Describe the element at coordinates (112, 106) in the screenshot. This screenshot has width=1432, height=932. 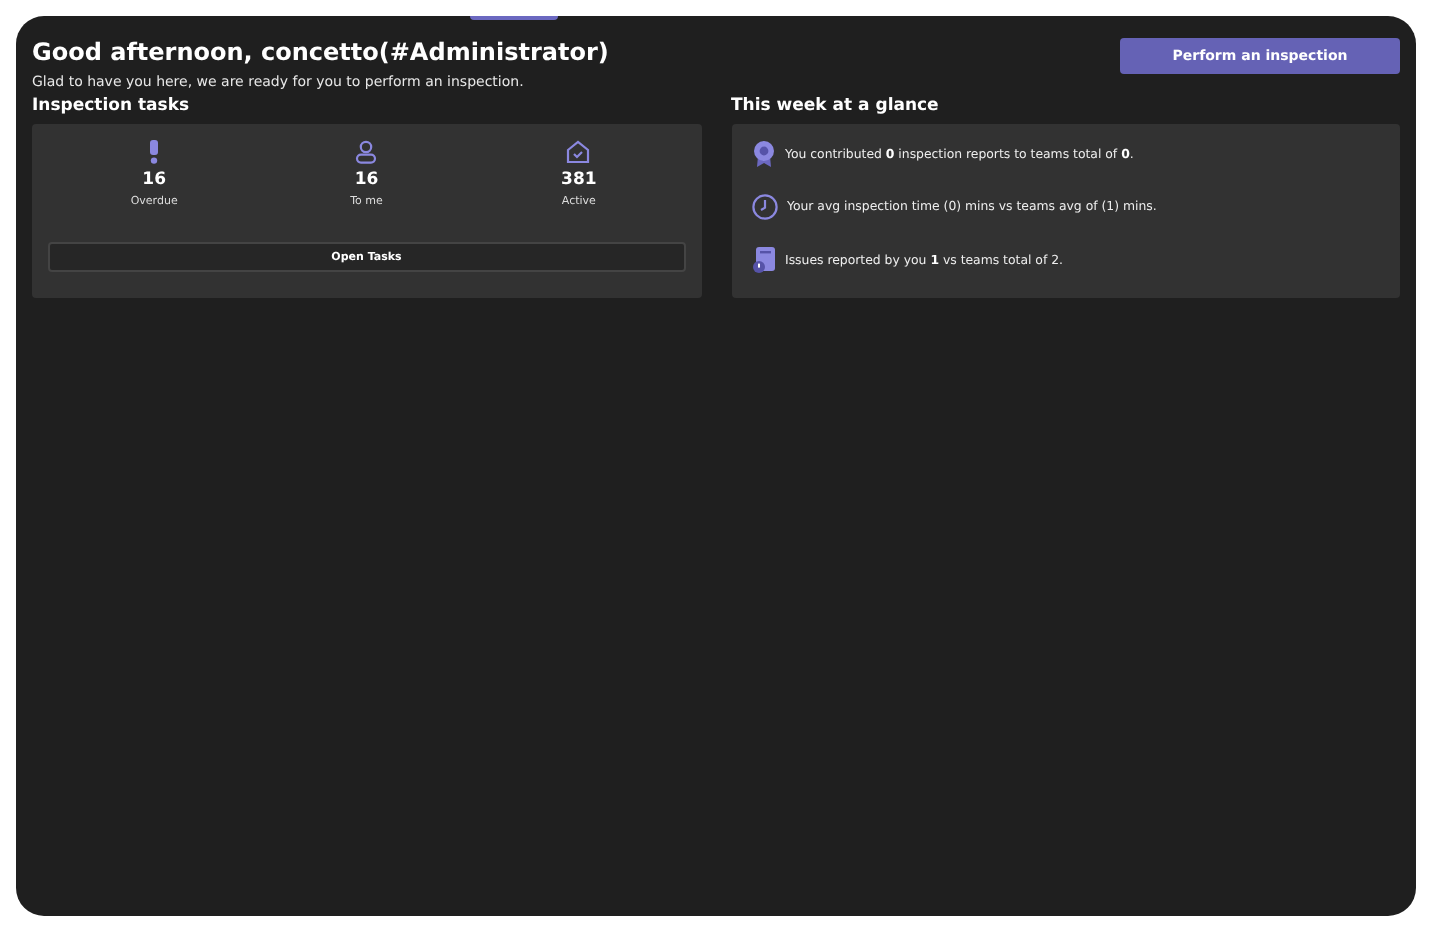
I see `section-heading: Inspection tasks` at that location.